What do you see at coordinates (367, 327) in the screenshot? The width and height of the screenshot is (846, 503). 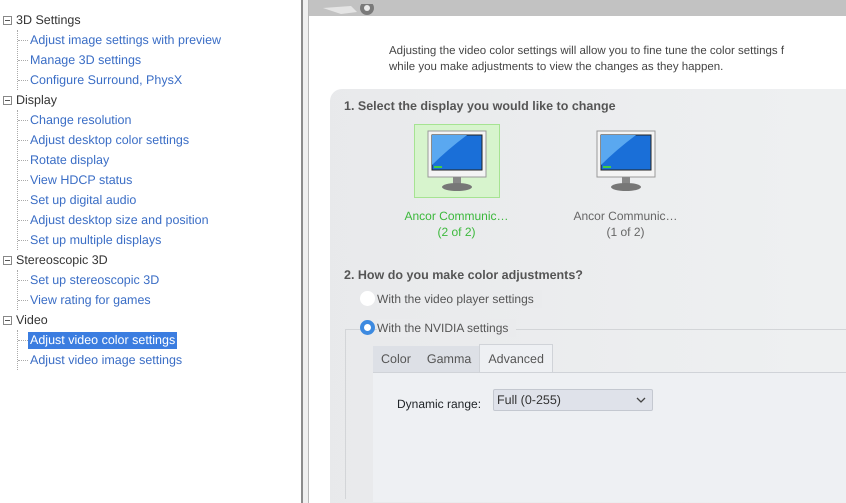 I see `radio-button` at bounding box center [367, 327].